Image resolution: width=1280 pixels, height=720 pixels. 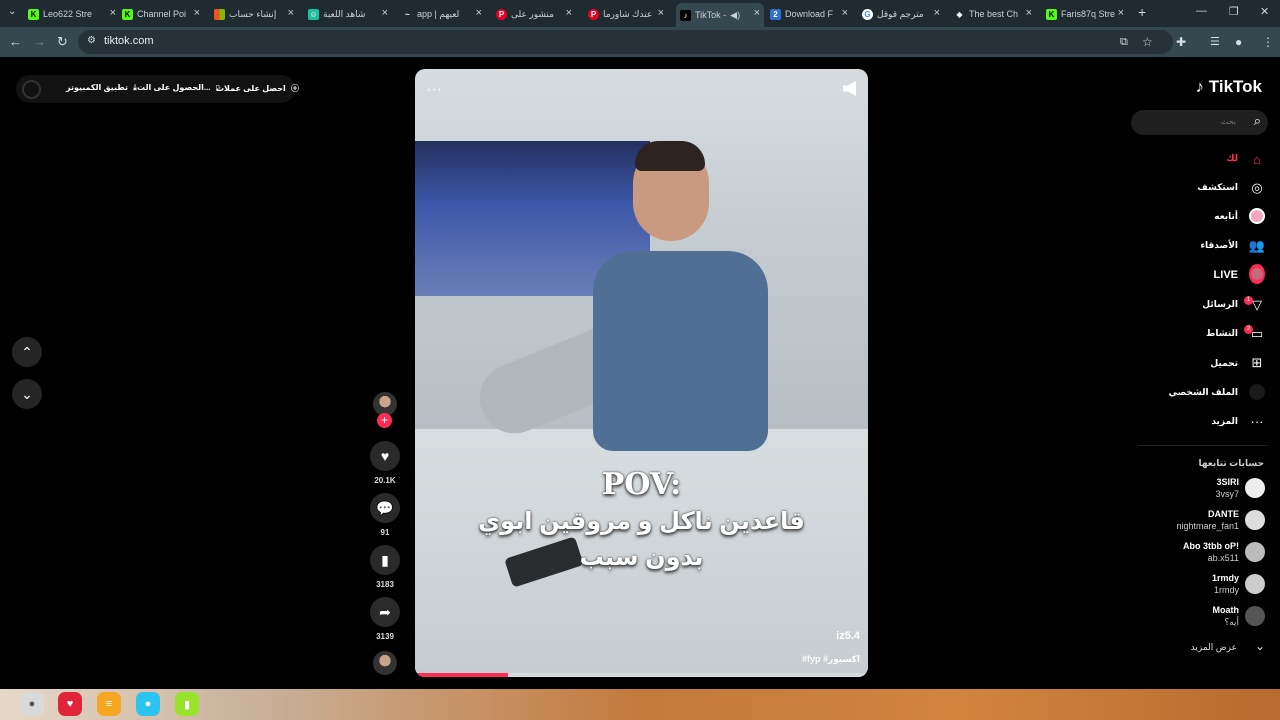 What do you see at coordinates (849, 88) in the screenshot?
I see `volume-icon` at bounding box center [849, 88].